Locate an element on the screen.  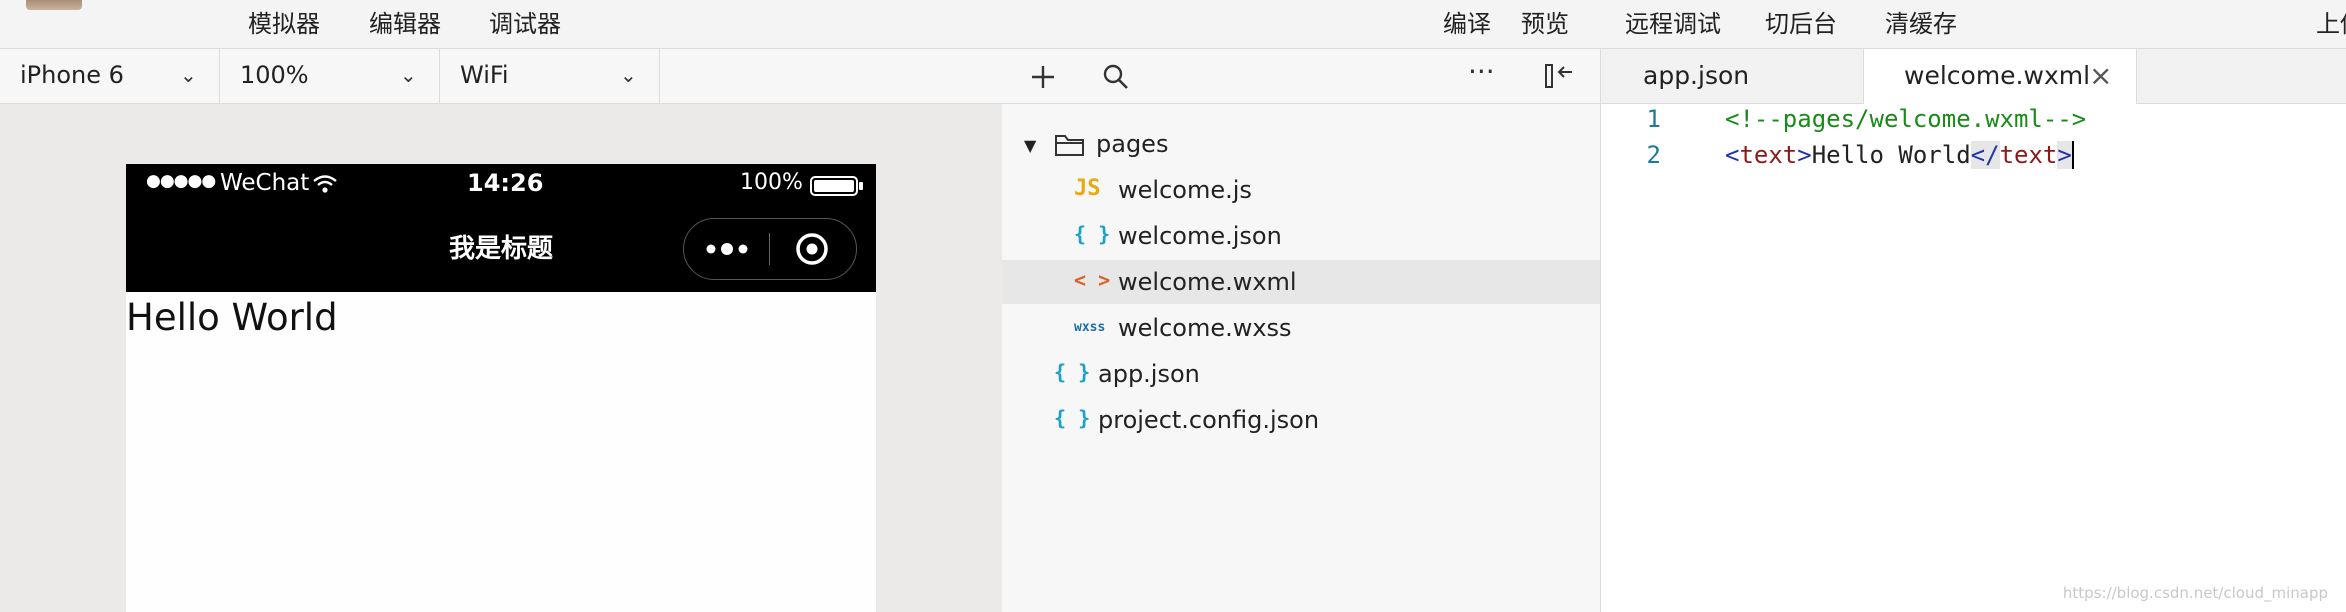
network-select-value: WiFi is located at coordinates (484, 75).